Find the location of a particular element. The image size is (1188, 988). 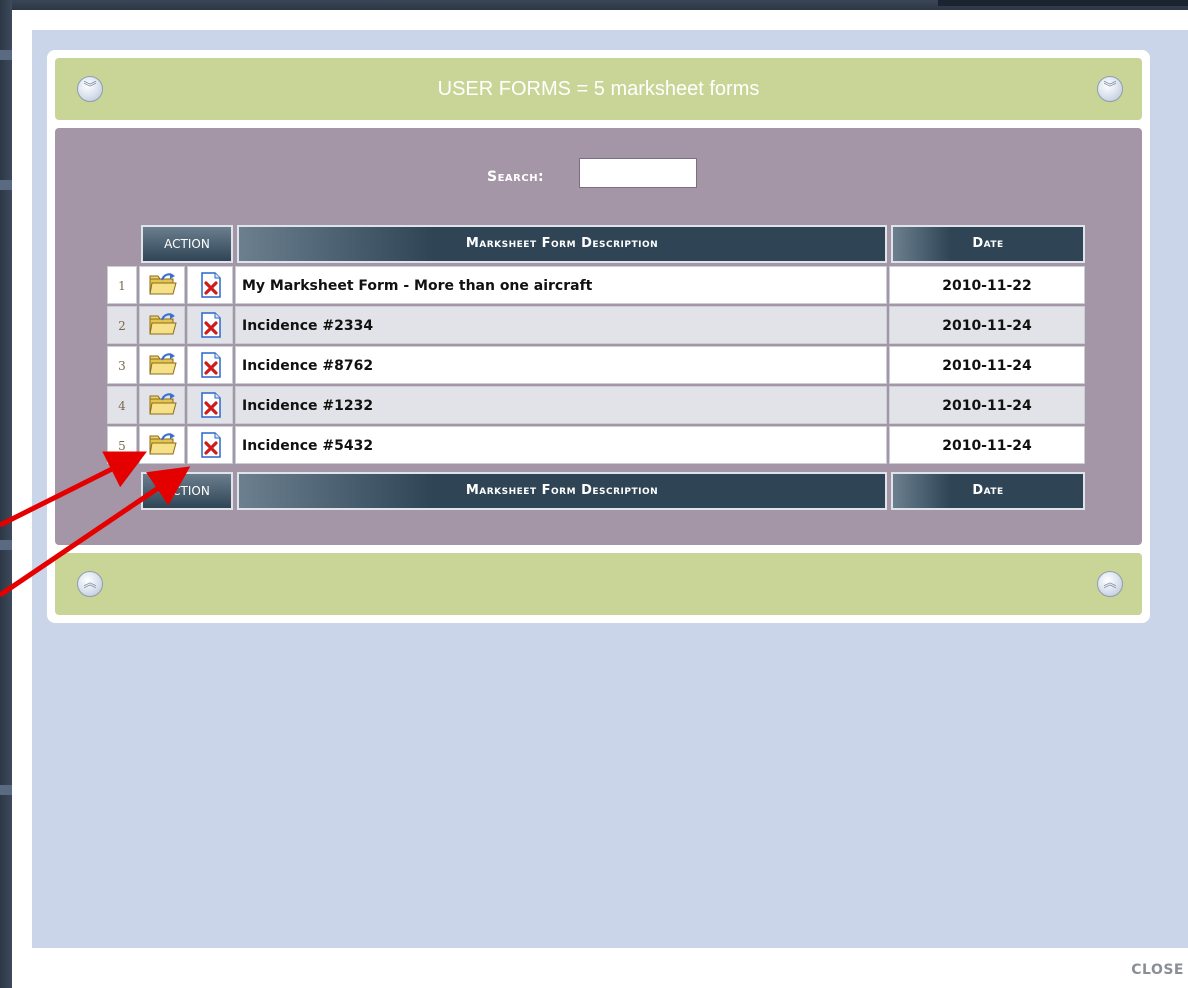

search-row: Search: is located at coordinates (598, 174).